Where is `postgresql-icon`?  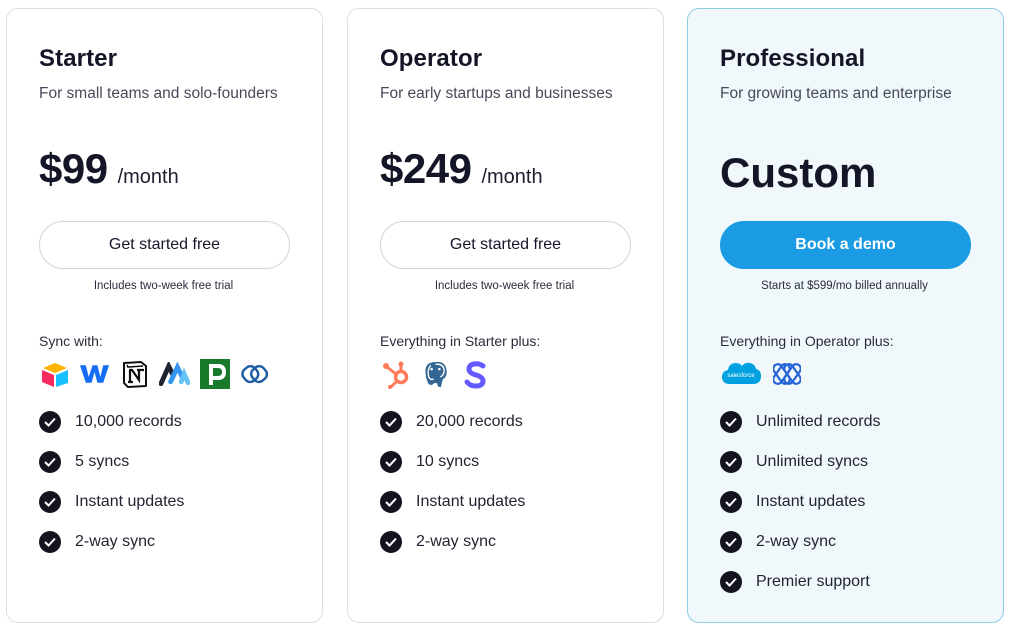 postgresql-icon is located at coordinates (435, 373).